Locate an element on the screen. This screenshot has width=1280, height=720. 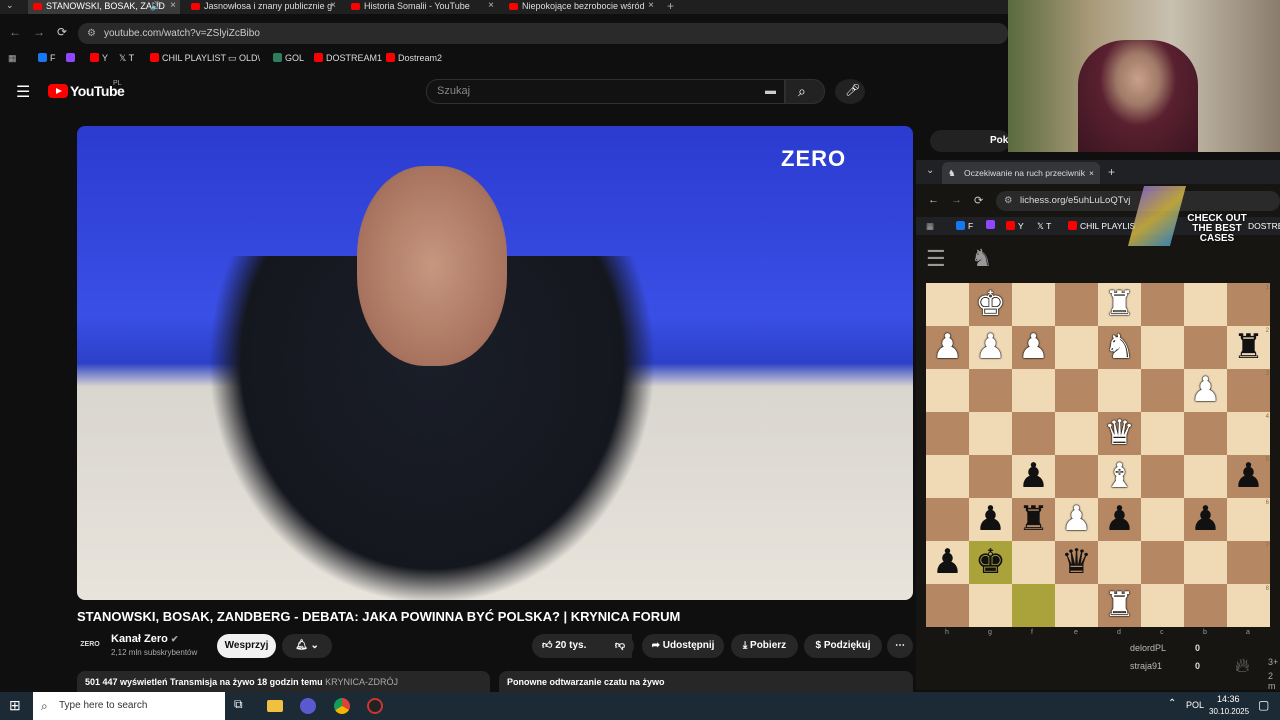
chess-board: ♚ ♜ ♟ ♟ ♟ ♞ ♜ ♟ ♛ ♟ ♝ ♟ ♟ ♜ ♟ ♟ ♟ ♟ ♚ ♛ ♜ 1 2 3 4 5 6 7 8 is located at coordinates (1098, 455).